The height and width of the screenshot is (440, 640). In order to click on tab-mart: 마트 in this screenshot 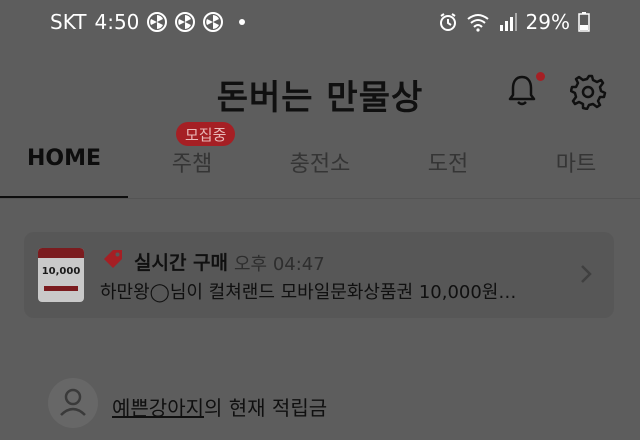, I will do `click(576, 172)`.